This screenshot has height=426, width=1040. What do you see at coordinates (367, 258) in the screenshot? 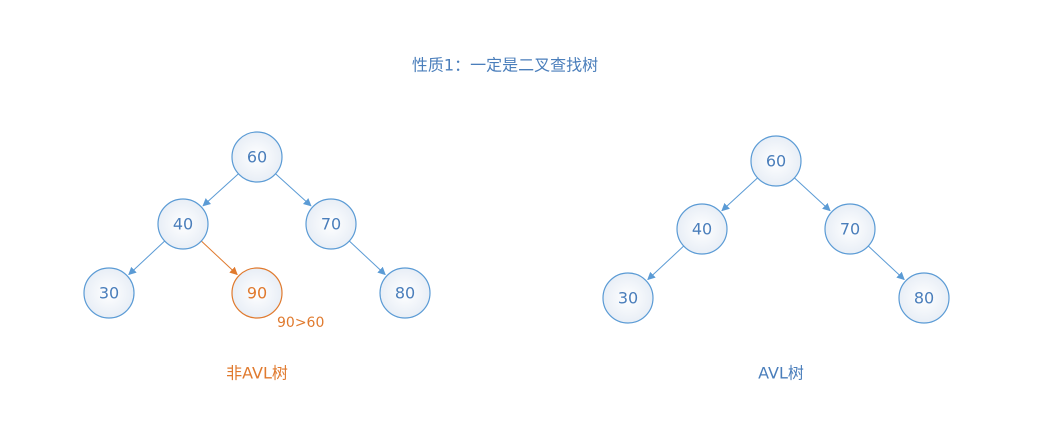
I see `edge-n70-n80` at bounding box center [367, 258].